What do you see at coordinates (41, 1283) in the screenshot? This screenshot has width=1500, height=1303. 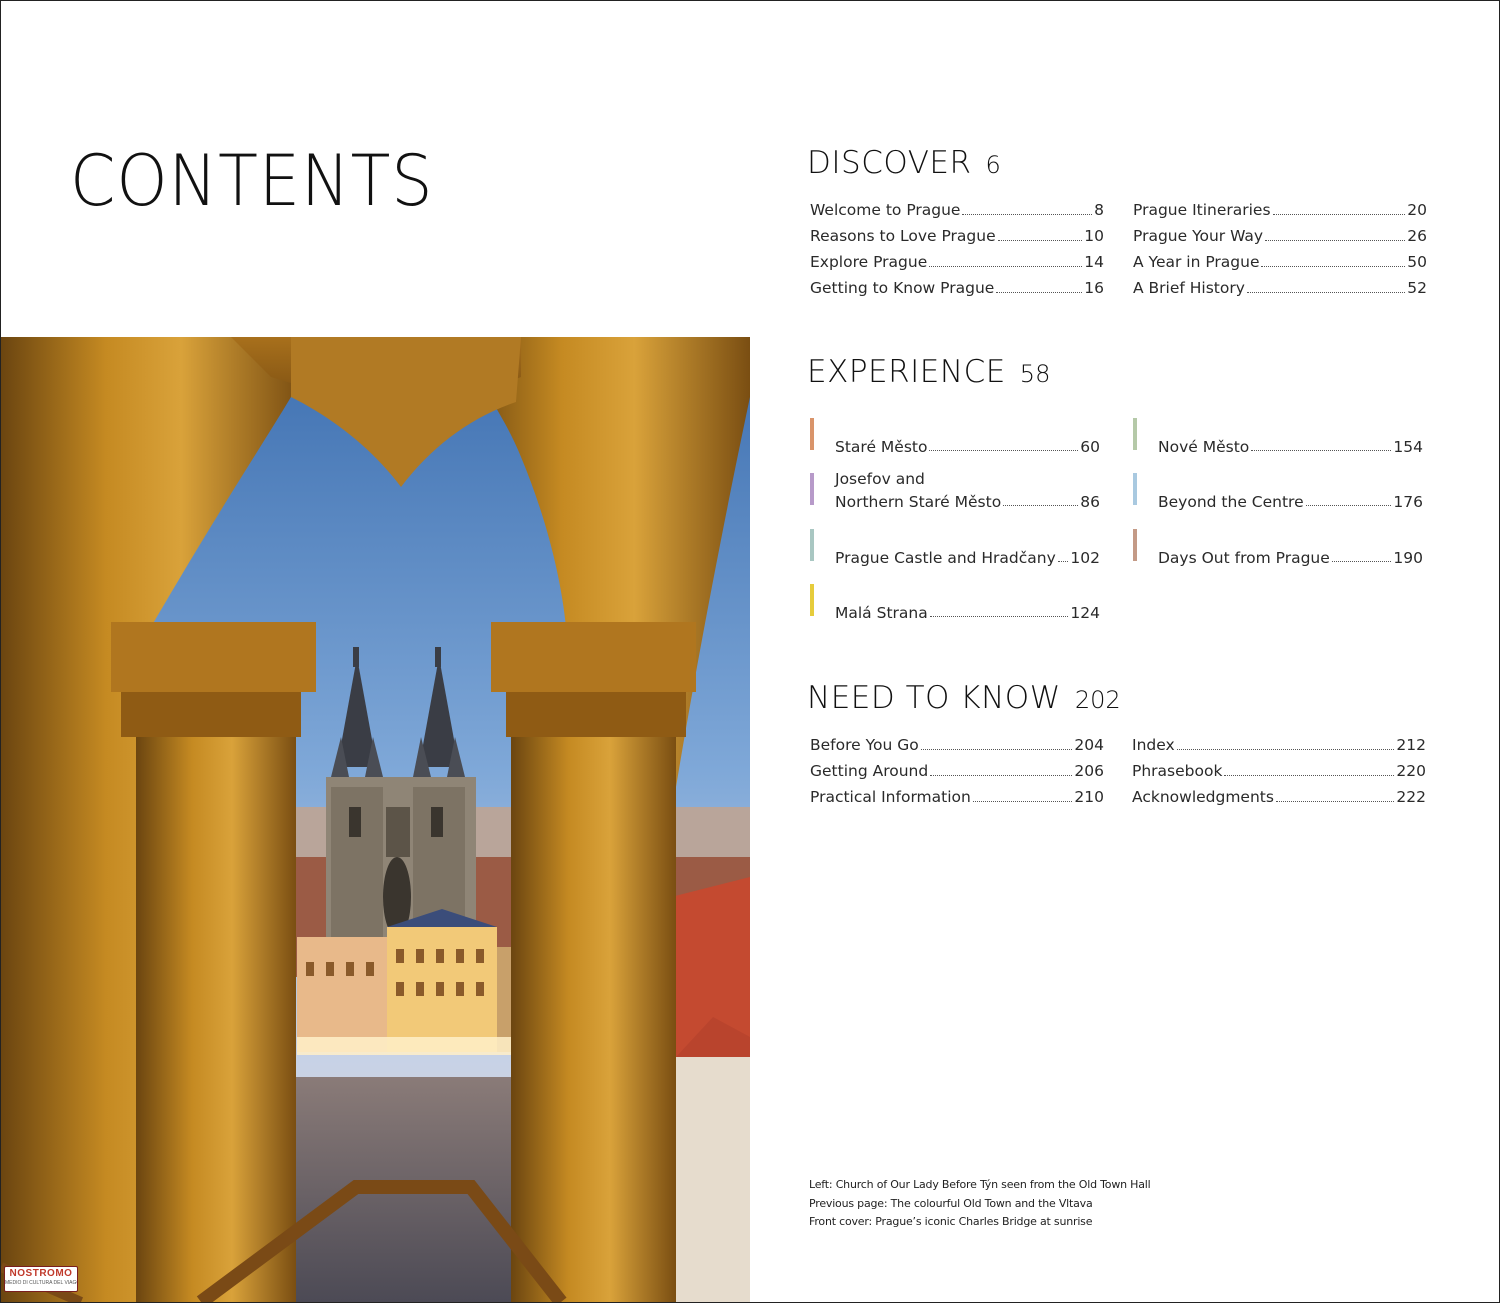 I see `watermark-tagline: MEDIO DI CULTURA DEL VIAGGIATORE` at bounding box center [41, 1283].